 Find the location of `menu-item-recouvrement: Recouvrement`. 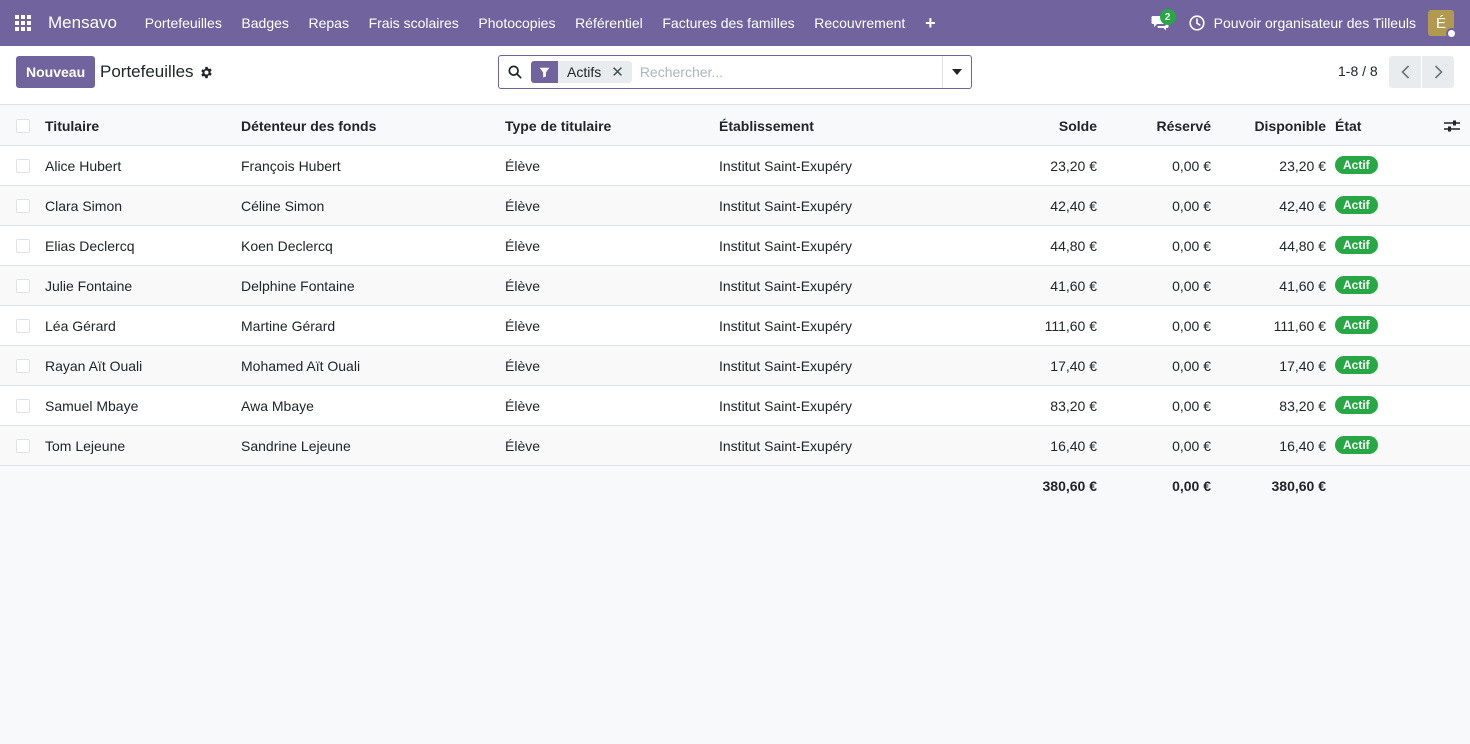

menu-item-recouvrement: Recouvrement is located at coordinates (859, 23).